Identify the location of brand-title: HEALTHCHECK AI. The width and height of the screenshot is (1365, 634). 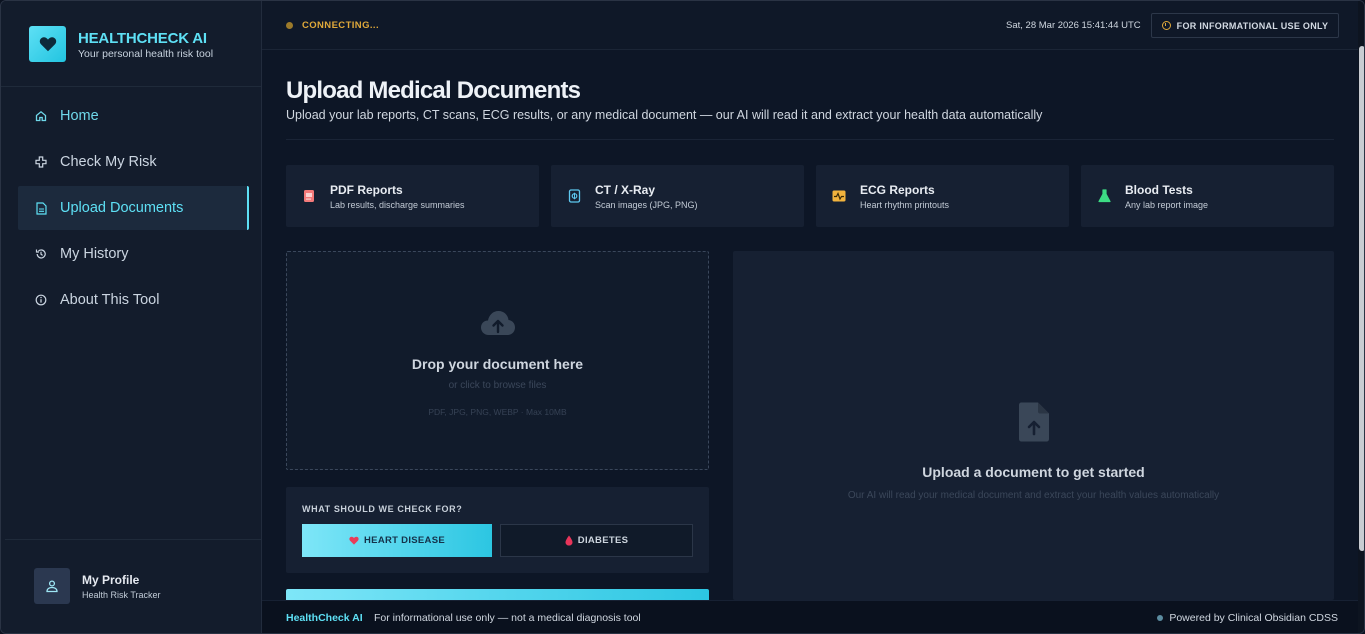
(142, 38).